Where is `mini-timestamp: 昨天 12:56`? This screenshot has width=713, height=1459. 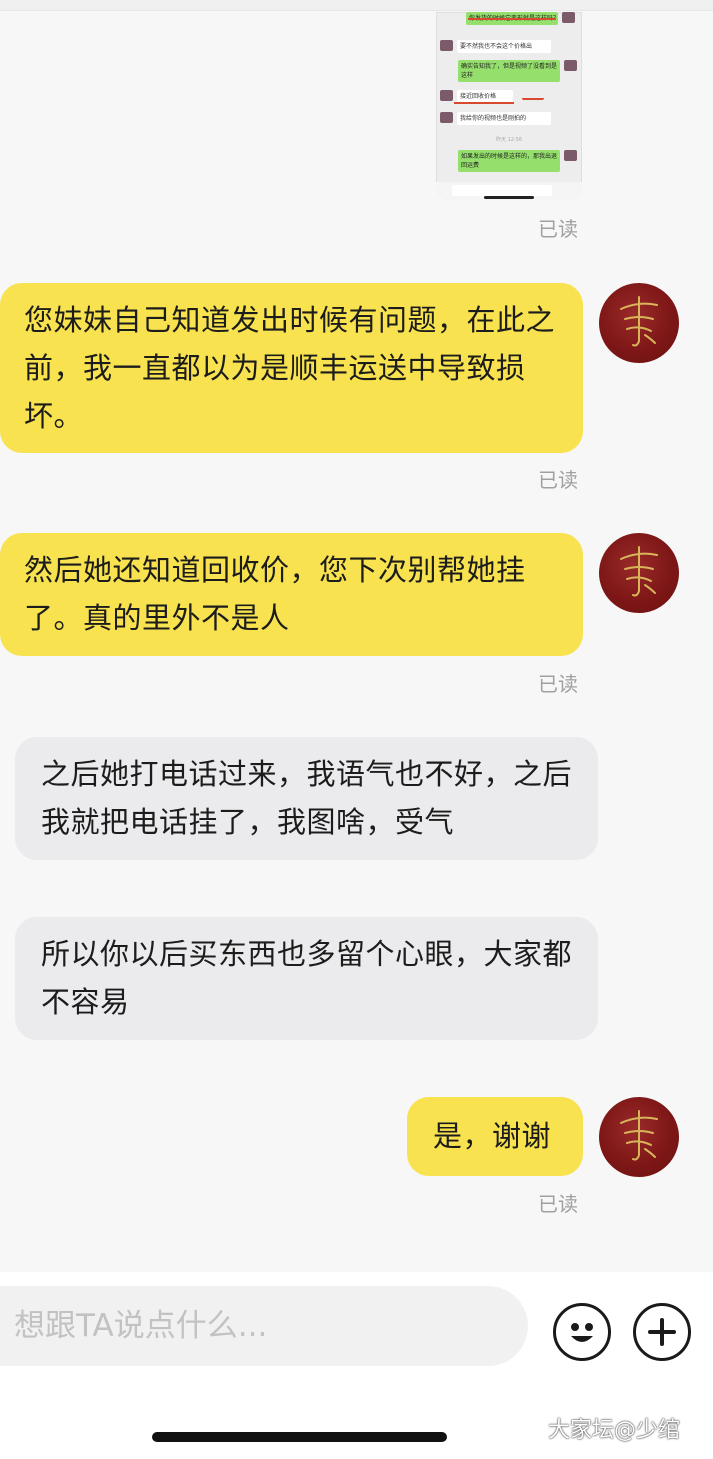 mini-timestamp: 昨天 12:56 is located at coordinates (509, 140).